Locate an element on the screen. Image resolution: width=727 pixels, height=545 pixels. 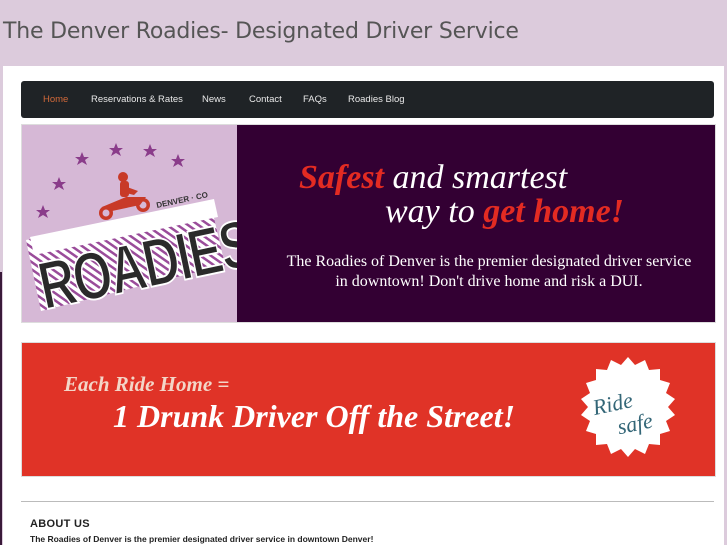
hero-tagline-rest: and smartest is located at coordinates (476, 177).